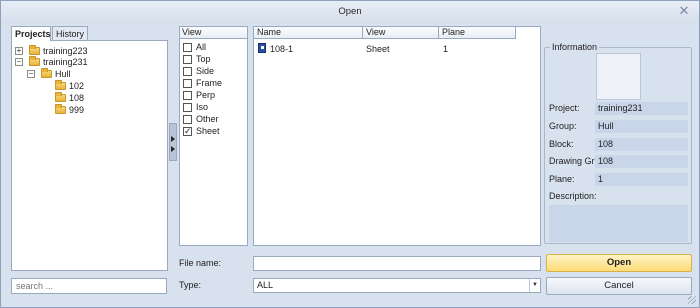 Image resolution: width=700 pixels, height=308 pixels. What do you see at coordinates (641, 161) in the screenshot?
I see `info-value-drawing-group: 108` at bounding box center [641, 161].